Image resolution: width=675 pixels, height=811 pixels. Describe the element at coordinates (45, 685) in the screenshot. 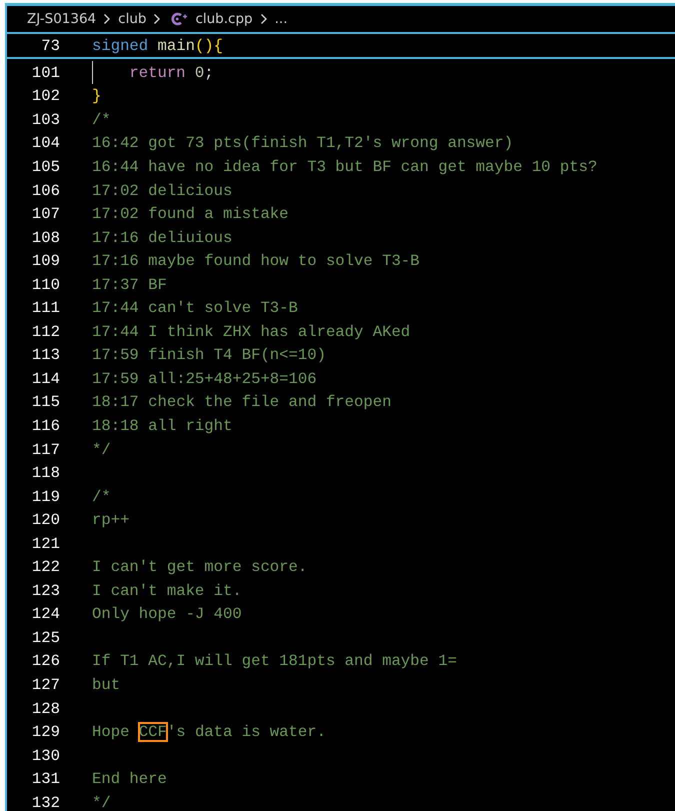

I see `line-number: 127` at that location.